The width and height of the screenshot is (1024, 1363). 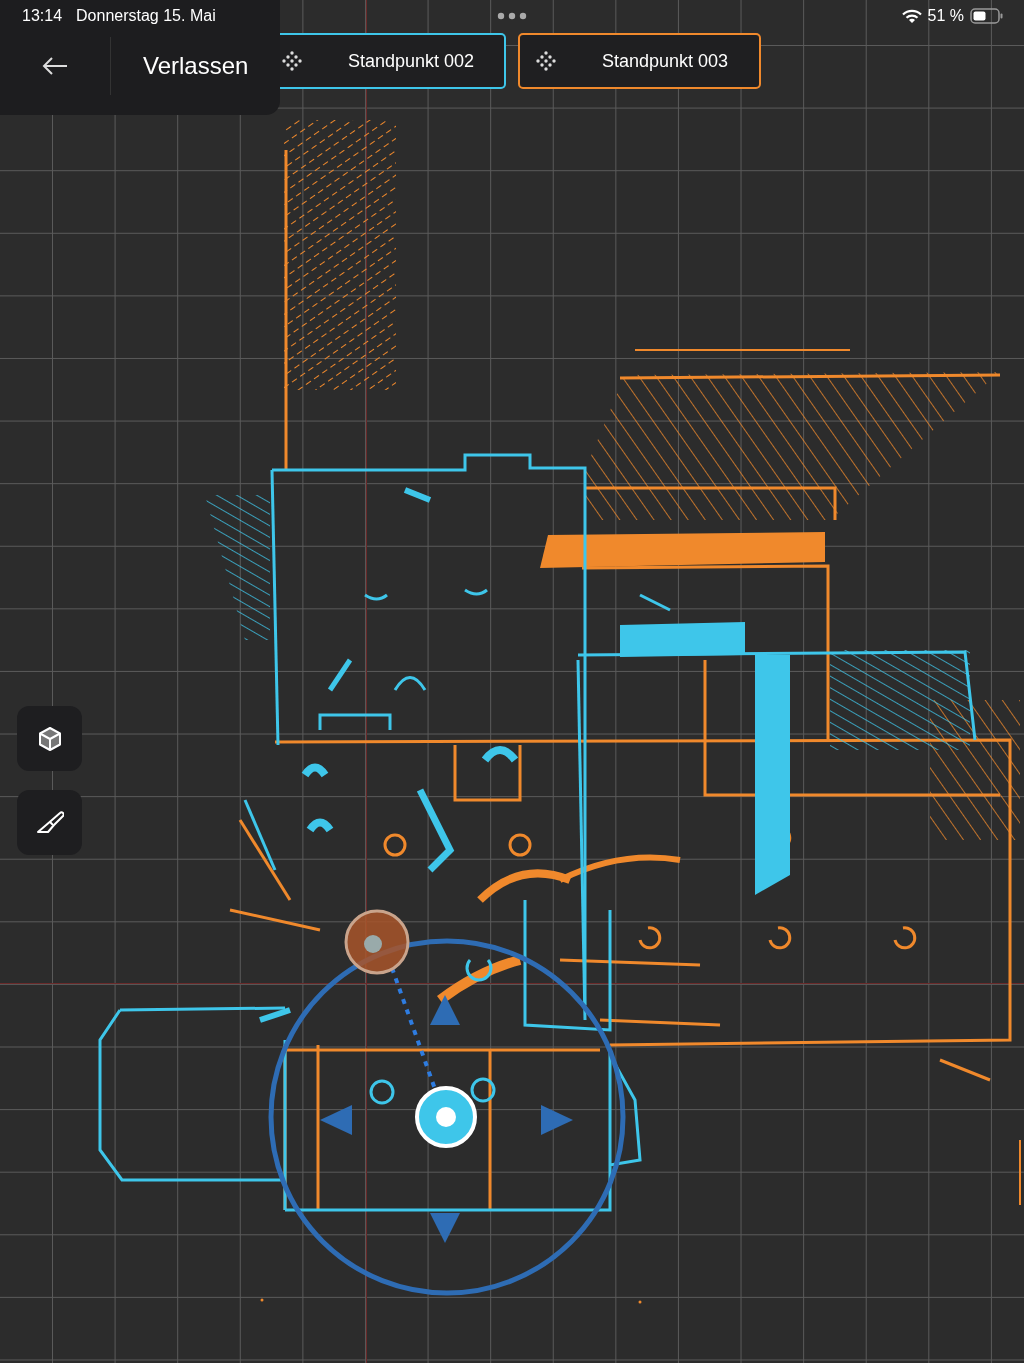 I want to click on joystick-ring, so click(x=447, y=1117).